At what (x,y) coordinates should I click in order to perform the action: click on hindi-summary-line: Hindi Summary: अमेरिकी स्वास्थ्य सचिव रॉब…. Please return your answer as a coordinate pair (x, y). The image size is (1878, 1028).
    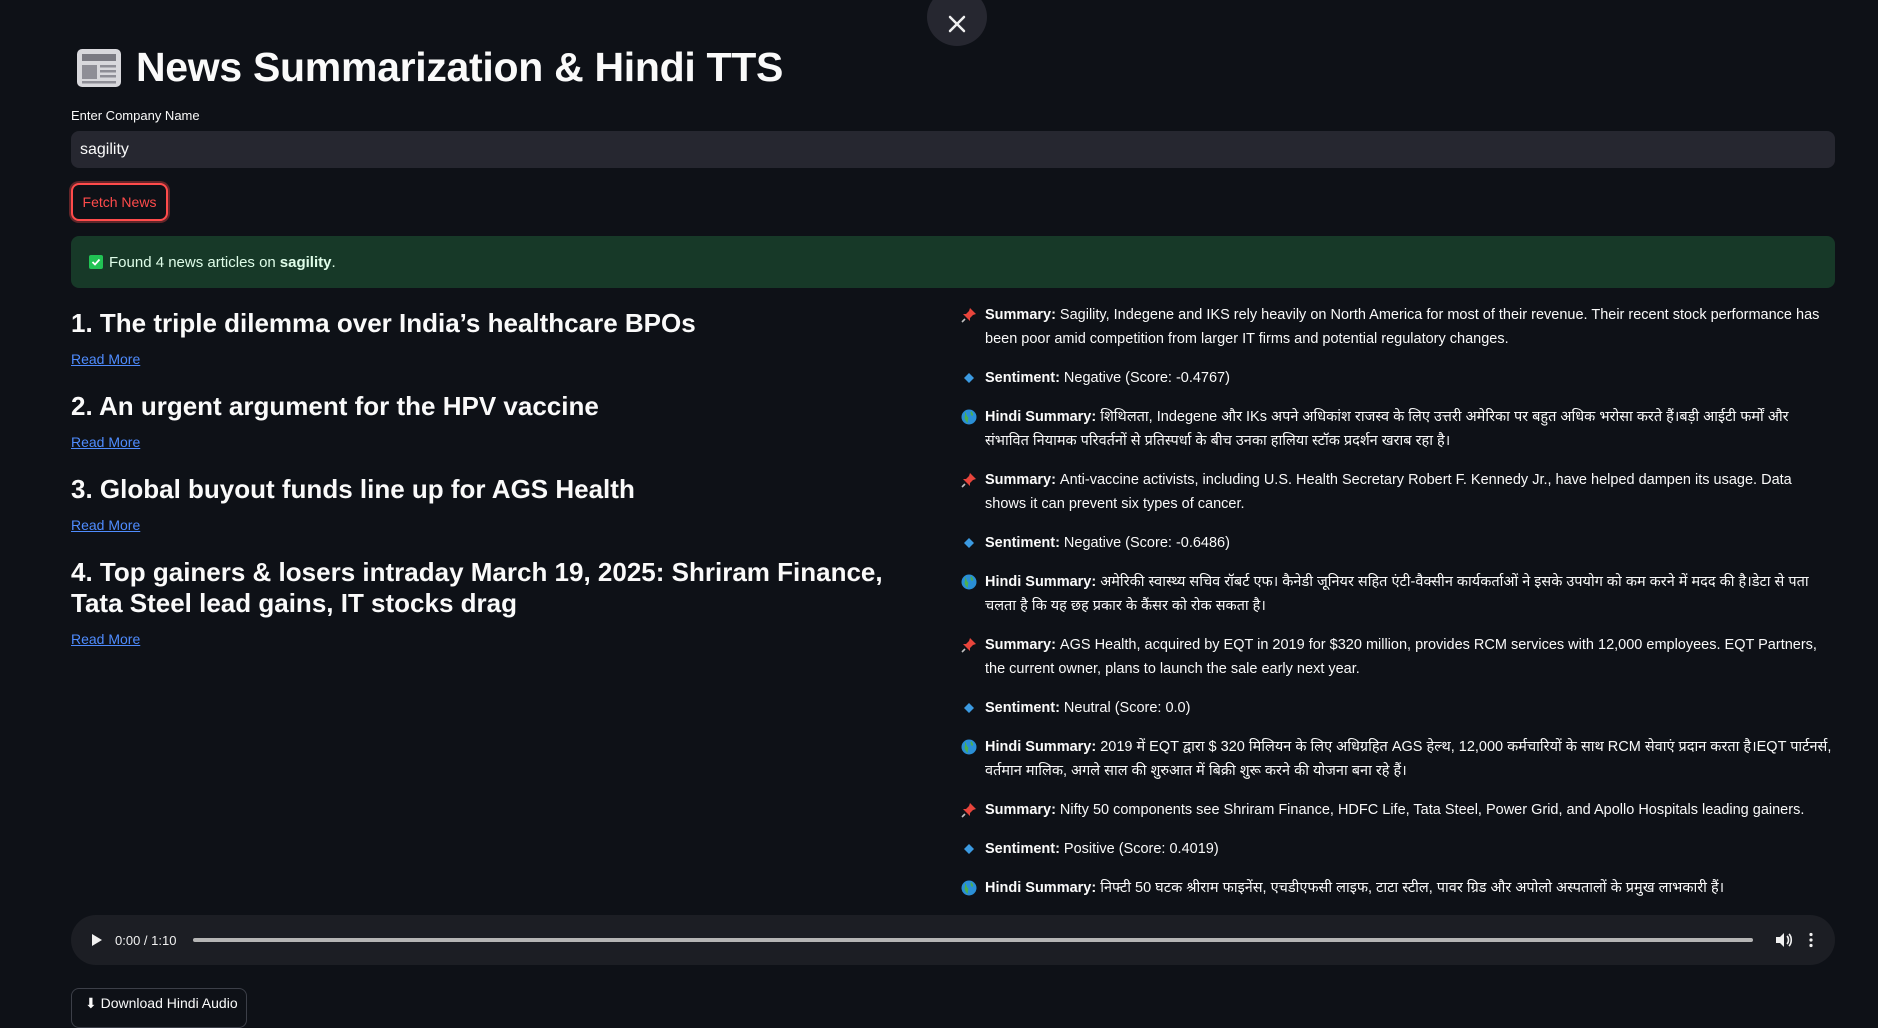
    Looking at the image, I should click on (1398, 594).